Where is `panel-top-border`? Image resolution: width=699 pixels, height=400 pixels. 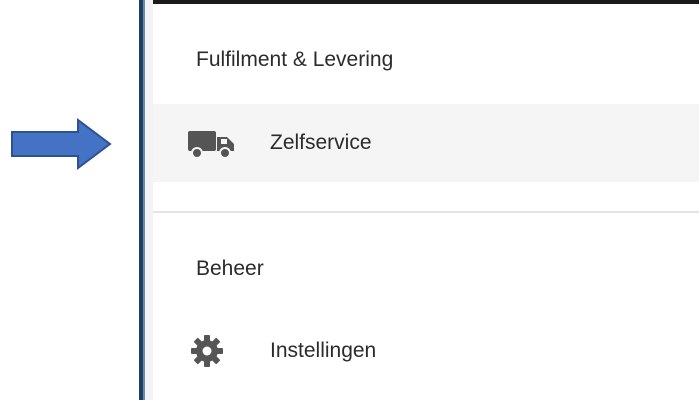
panel-top-border is located at coordinates (426, 2).